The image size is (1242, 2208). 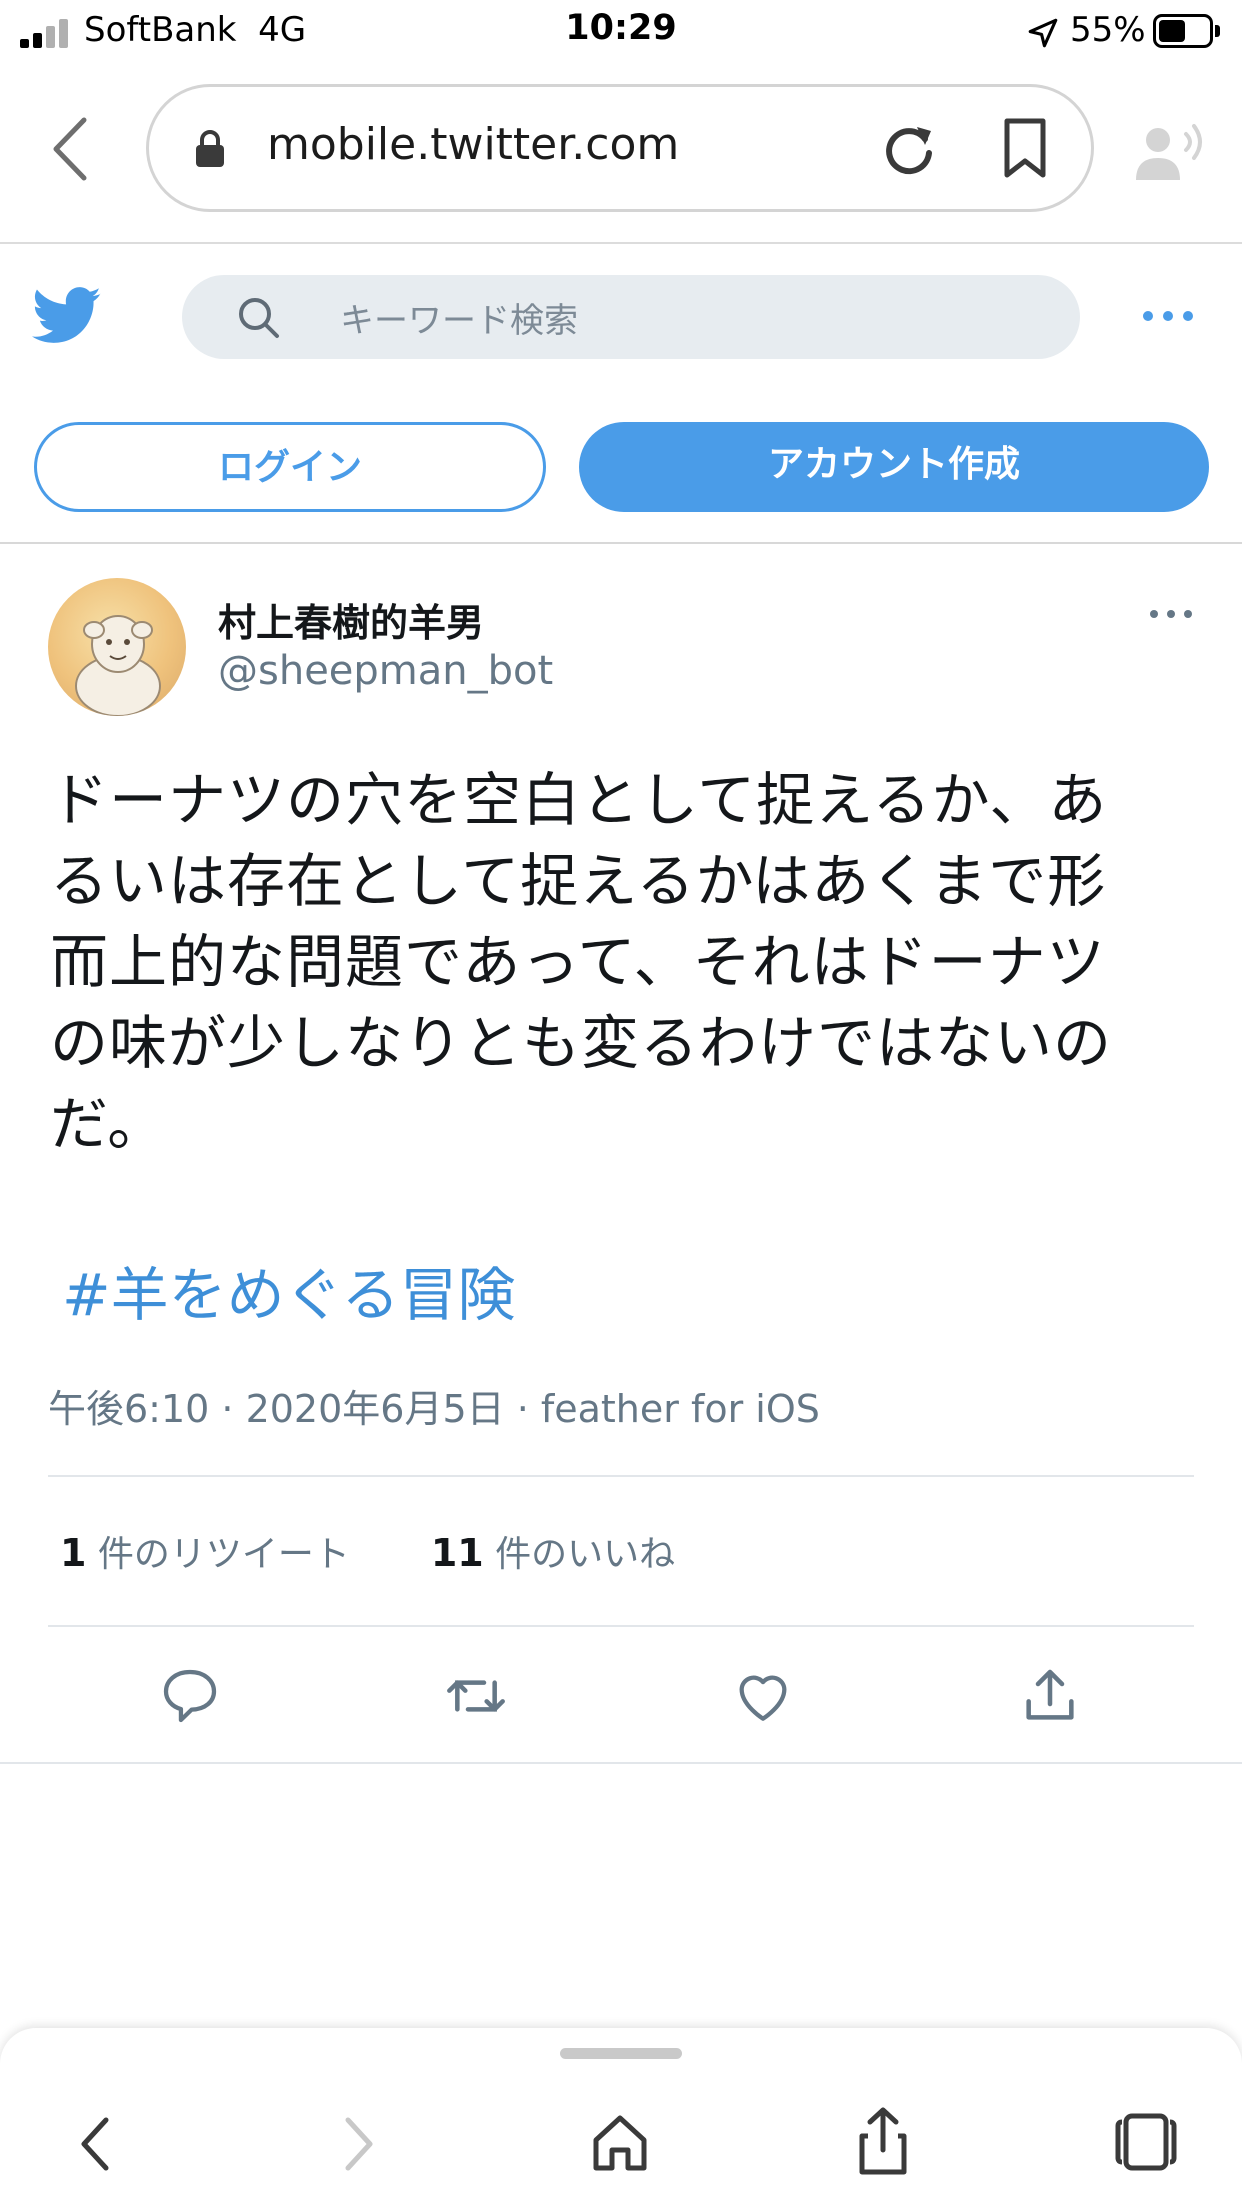 I want to click on like-stat-label: 件のいいね, so click(x=585, y=1554).